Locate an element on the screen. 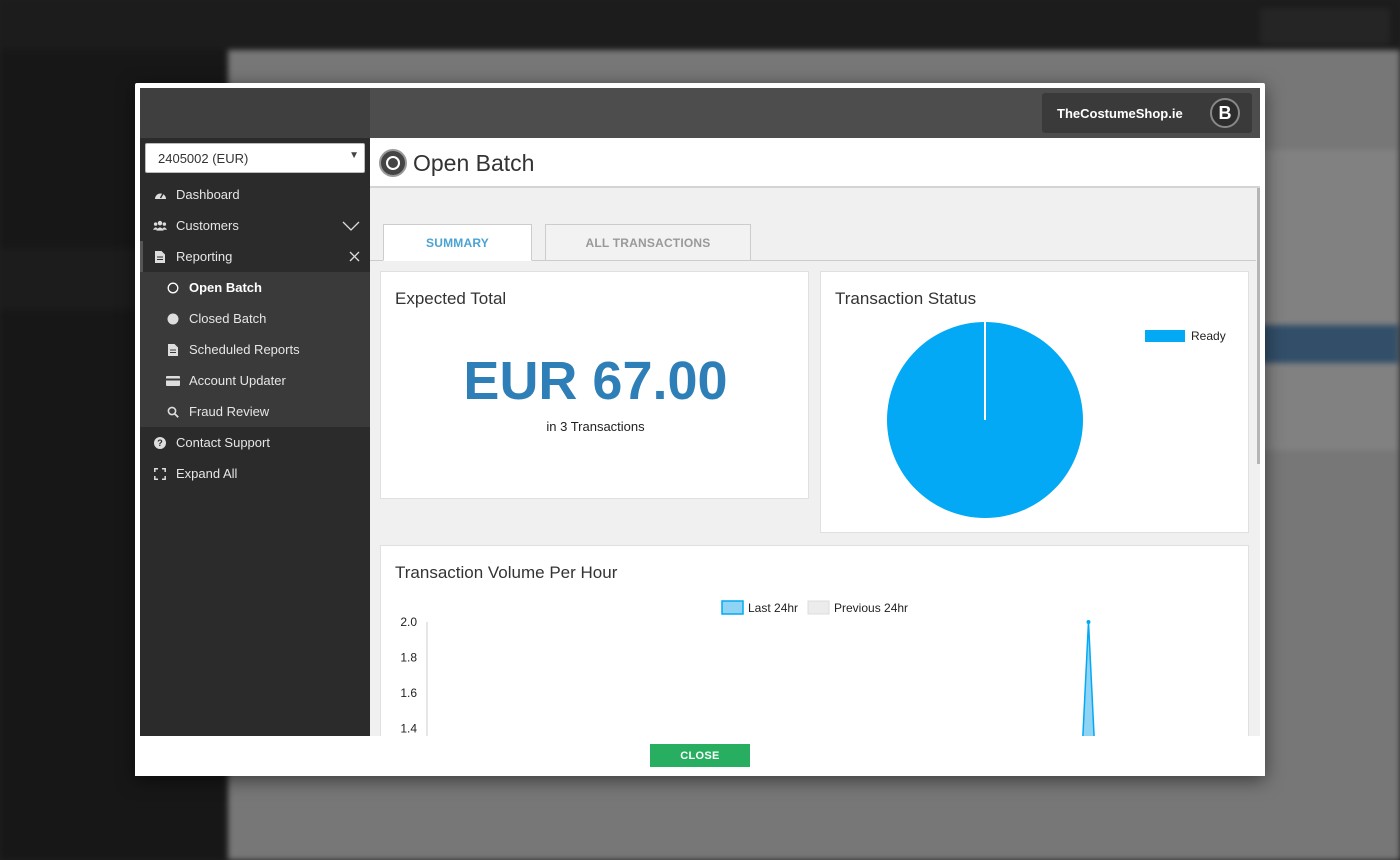 This screenshot has width=1400, height=860. sidebar-item-closed-batch: Closed Batch is located at coordinates (255, 318).